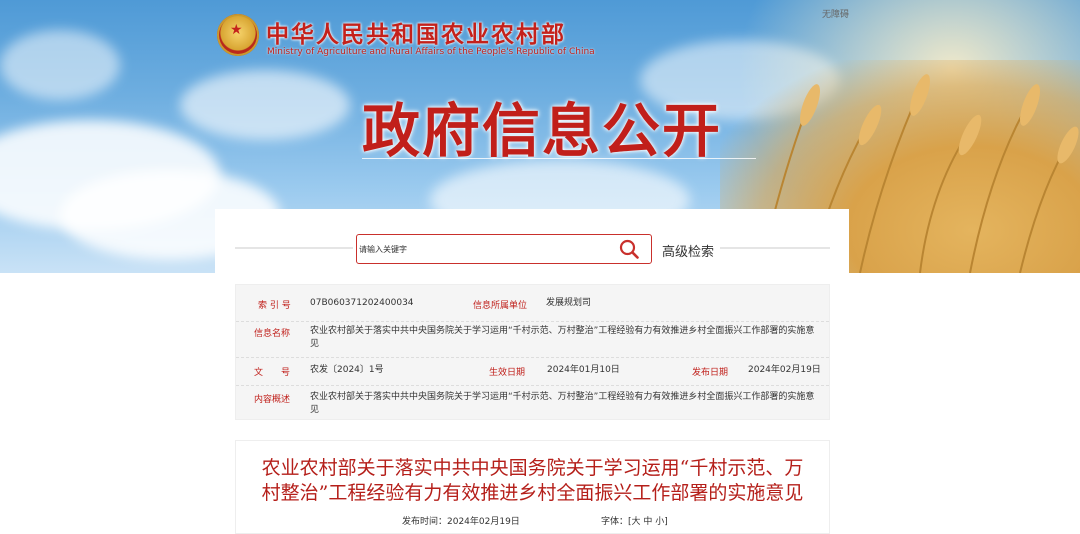  Describe the element at coordinates (569, 303) in the screenshot. I see `unit-value: 发展规划司` at that location.